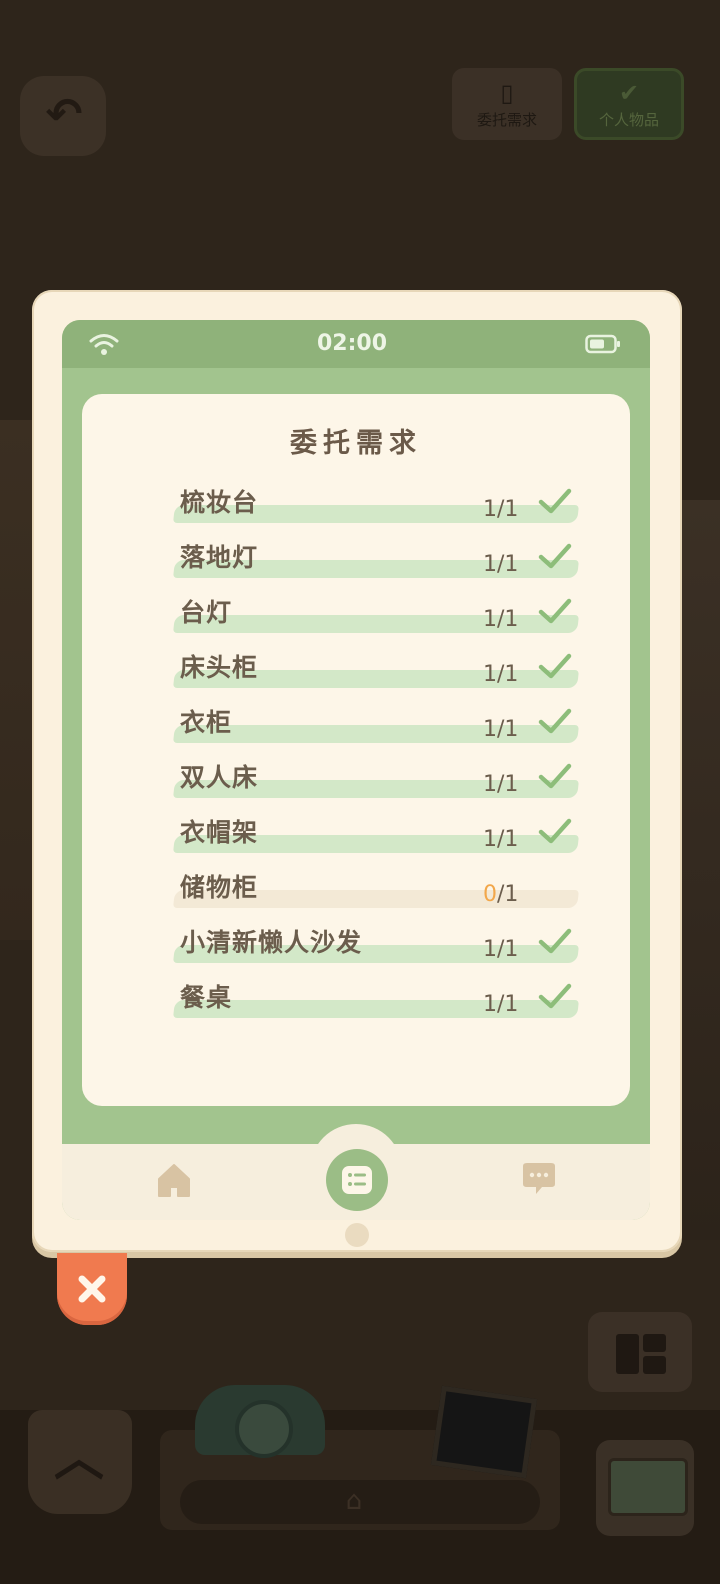  I want to click on inventory-slot-icon: ⌂, so click(354, 1501).